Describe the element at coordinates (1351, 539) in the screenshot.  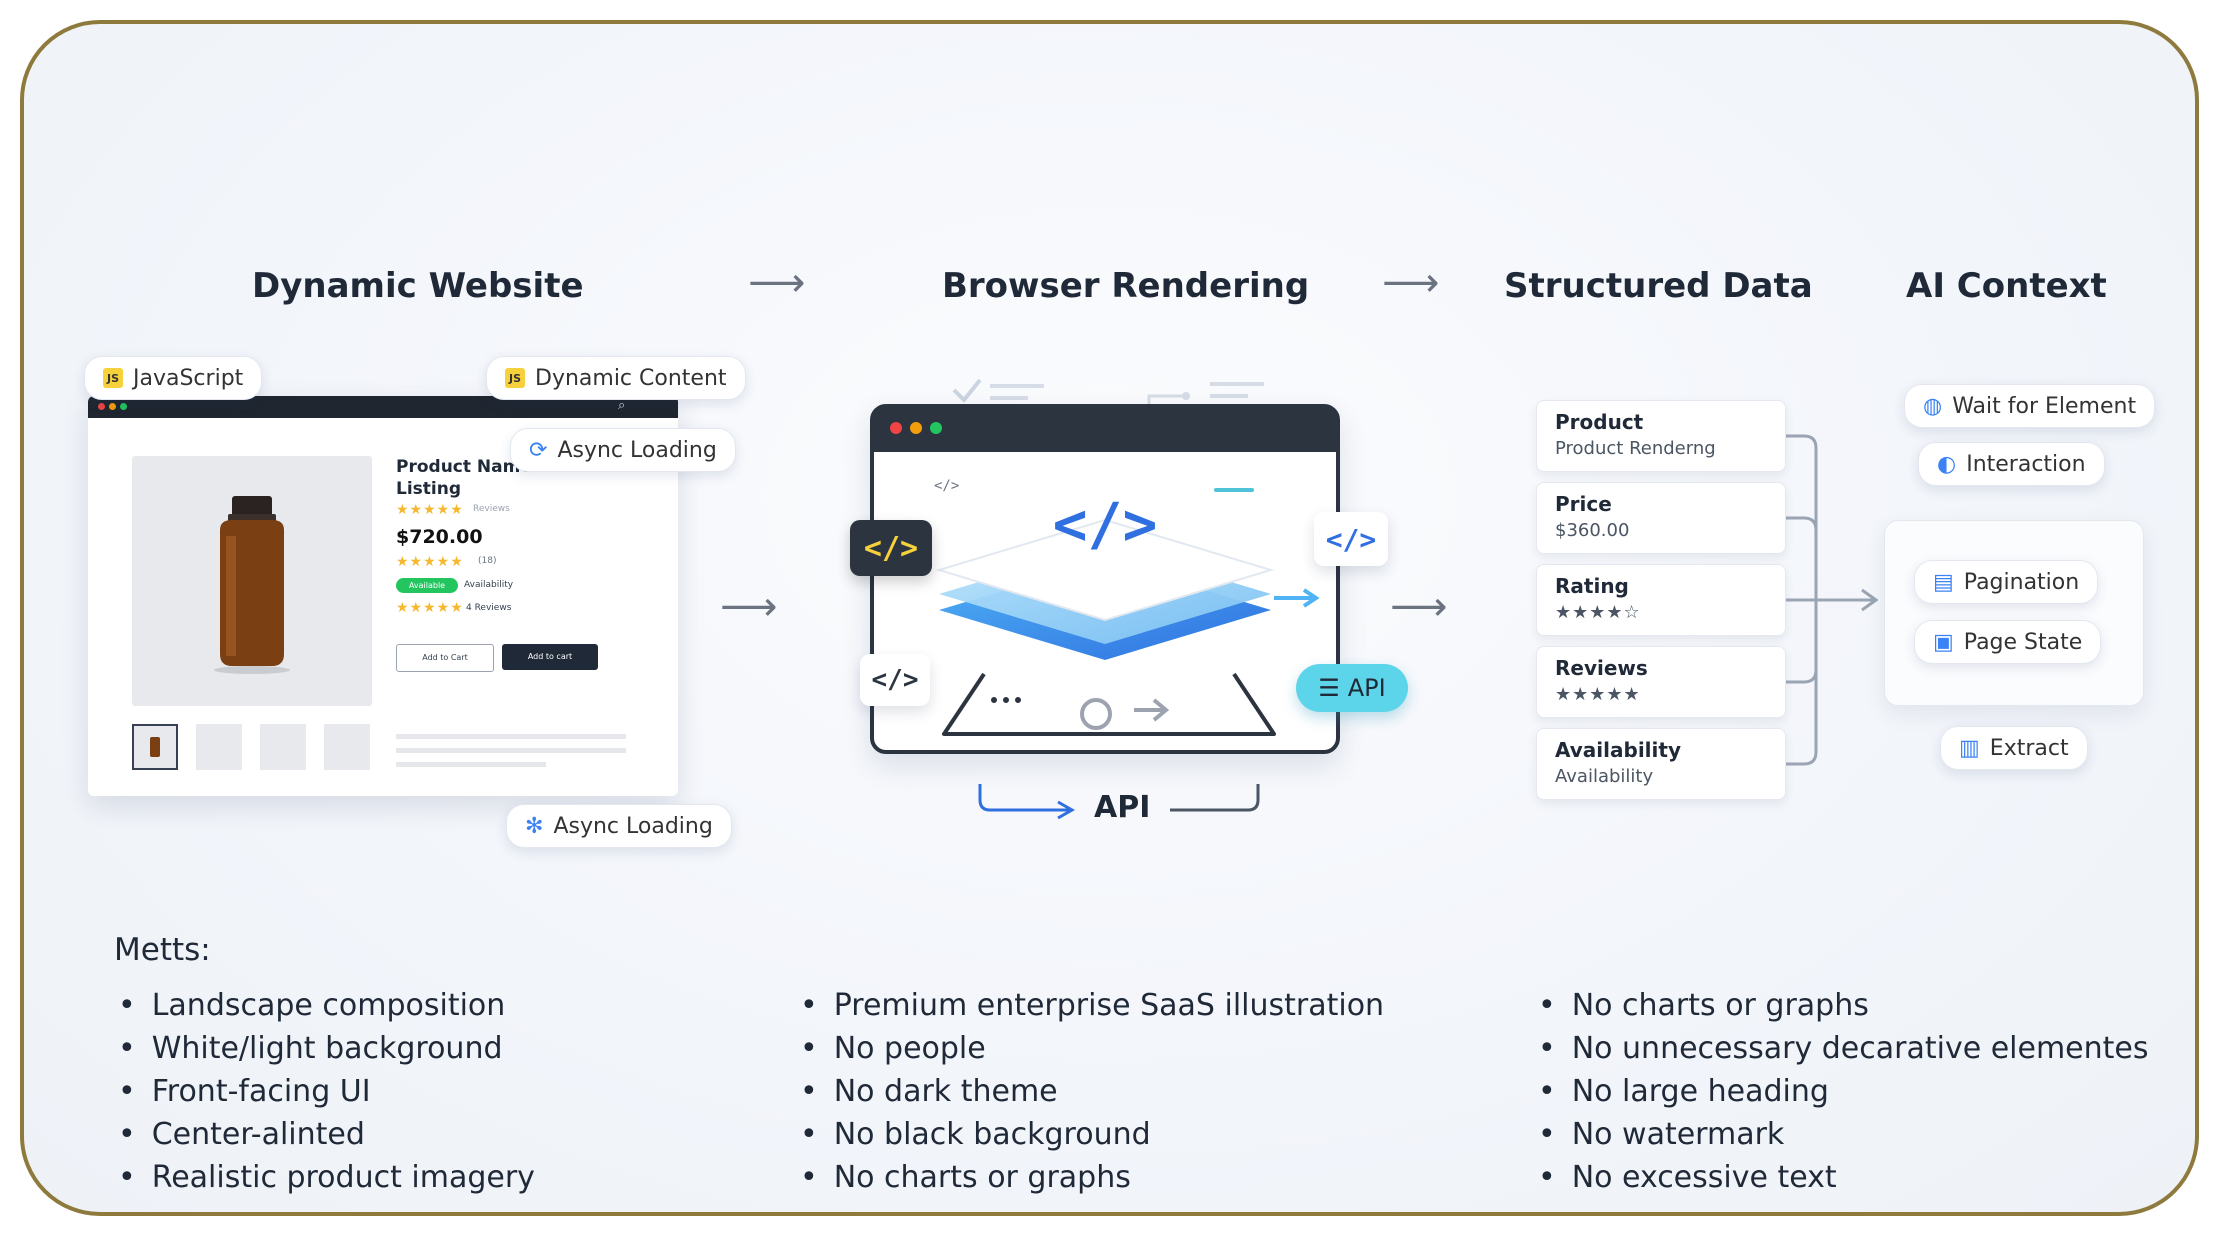
I see `code-tag-blue: </>` at that location.